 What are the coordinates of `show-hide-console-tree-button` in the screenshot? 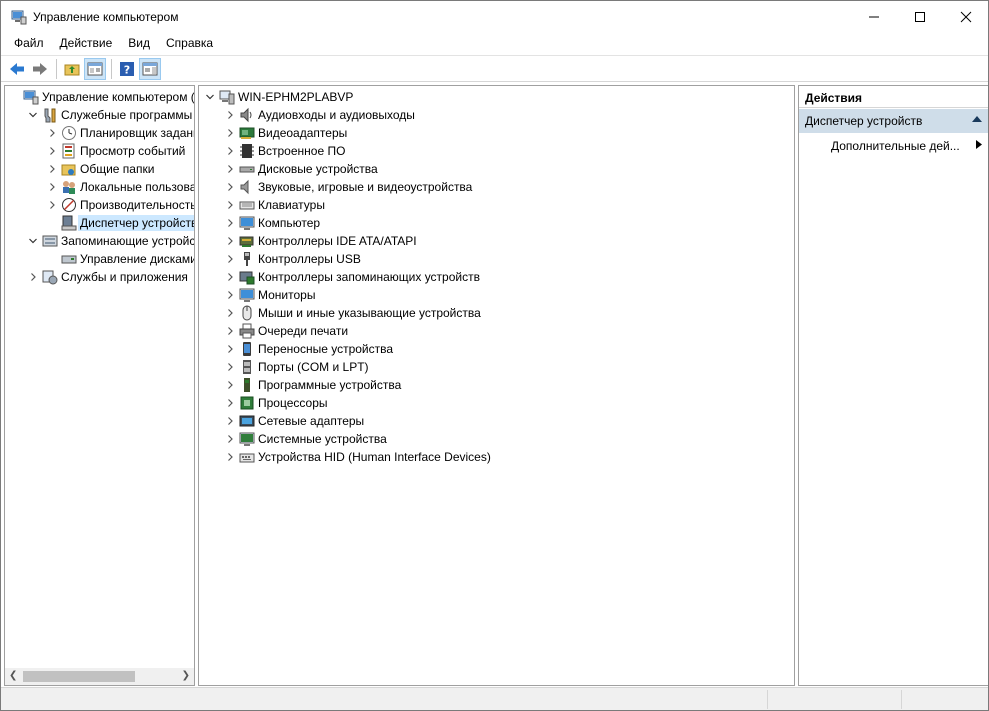 It's located at (95, 68).